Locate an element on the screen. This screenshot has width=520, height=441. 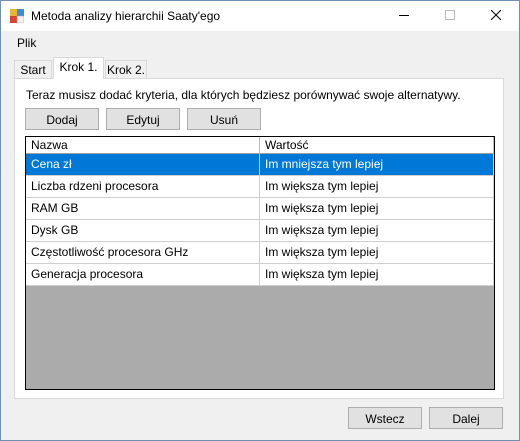
tab-krok-1: Krok 1. is located at coordinates (78, 68).